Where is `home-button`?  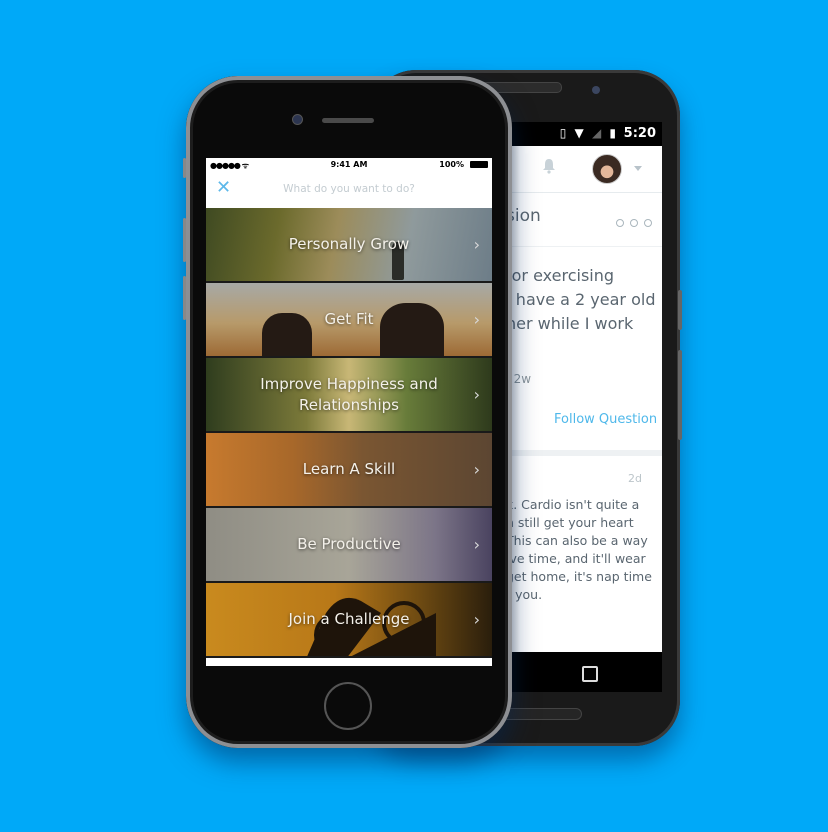
home-button is located at coordinates (348, 706).